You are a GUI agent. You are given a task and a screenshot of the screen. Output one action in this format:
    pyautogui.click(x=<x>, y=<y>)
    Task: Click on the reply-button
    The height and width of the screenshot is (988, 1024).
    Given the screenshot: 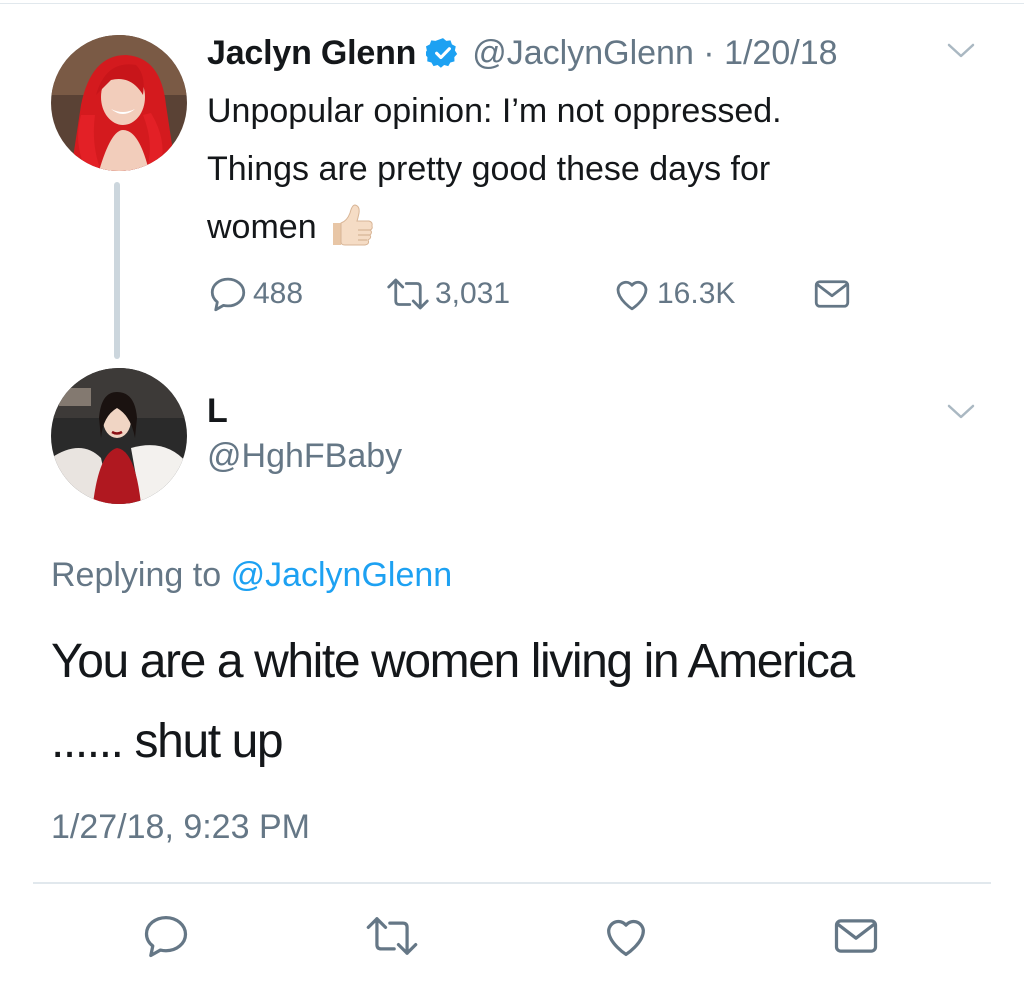 What is the action you would take?
    pyautogui.click(x=166, y=936)
    